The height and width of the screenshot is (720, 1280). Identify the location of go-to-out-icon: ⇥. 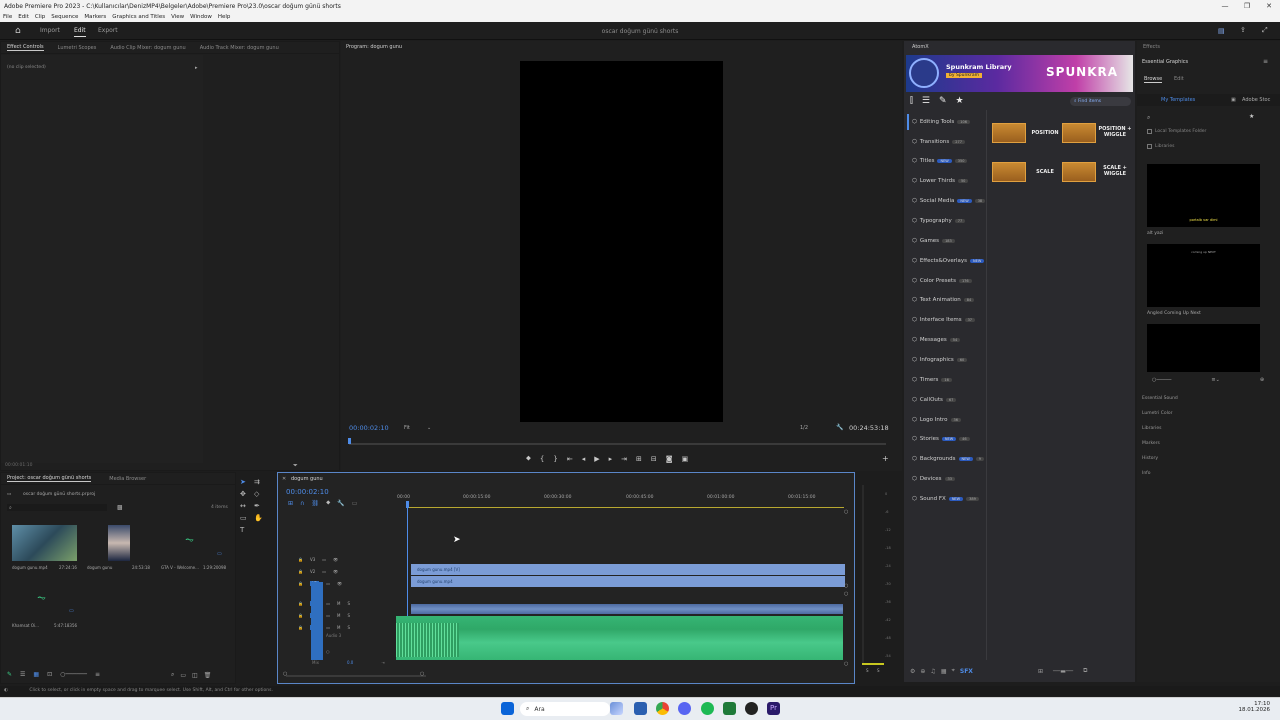
(624, 459).